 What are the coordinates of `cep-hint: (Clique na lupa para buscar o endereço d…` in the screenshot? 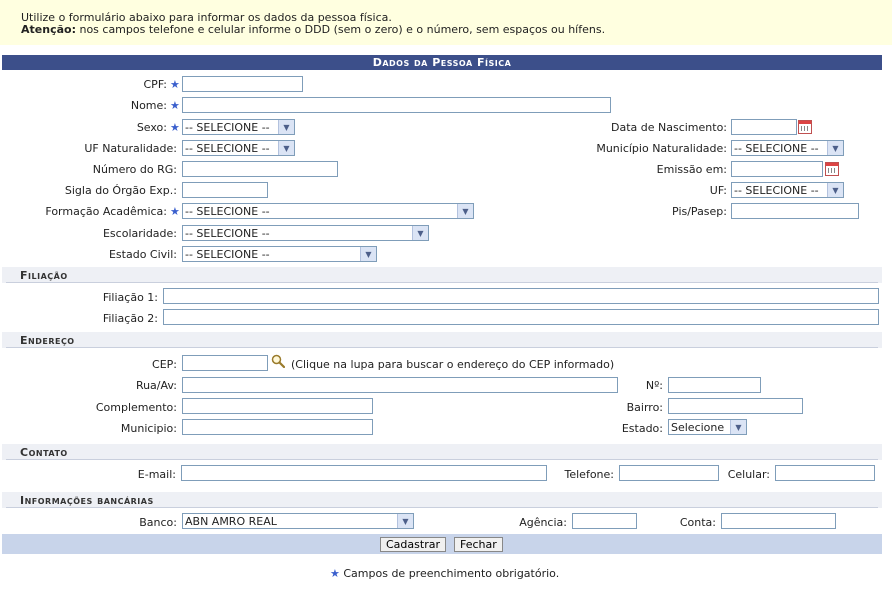 It's located at (453, 364).